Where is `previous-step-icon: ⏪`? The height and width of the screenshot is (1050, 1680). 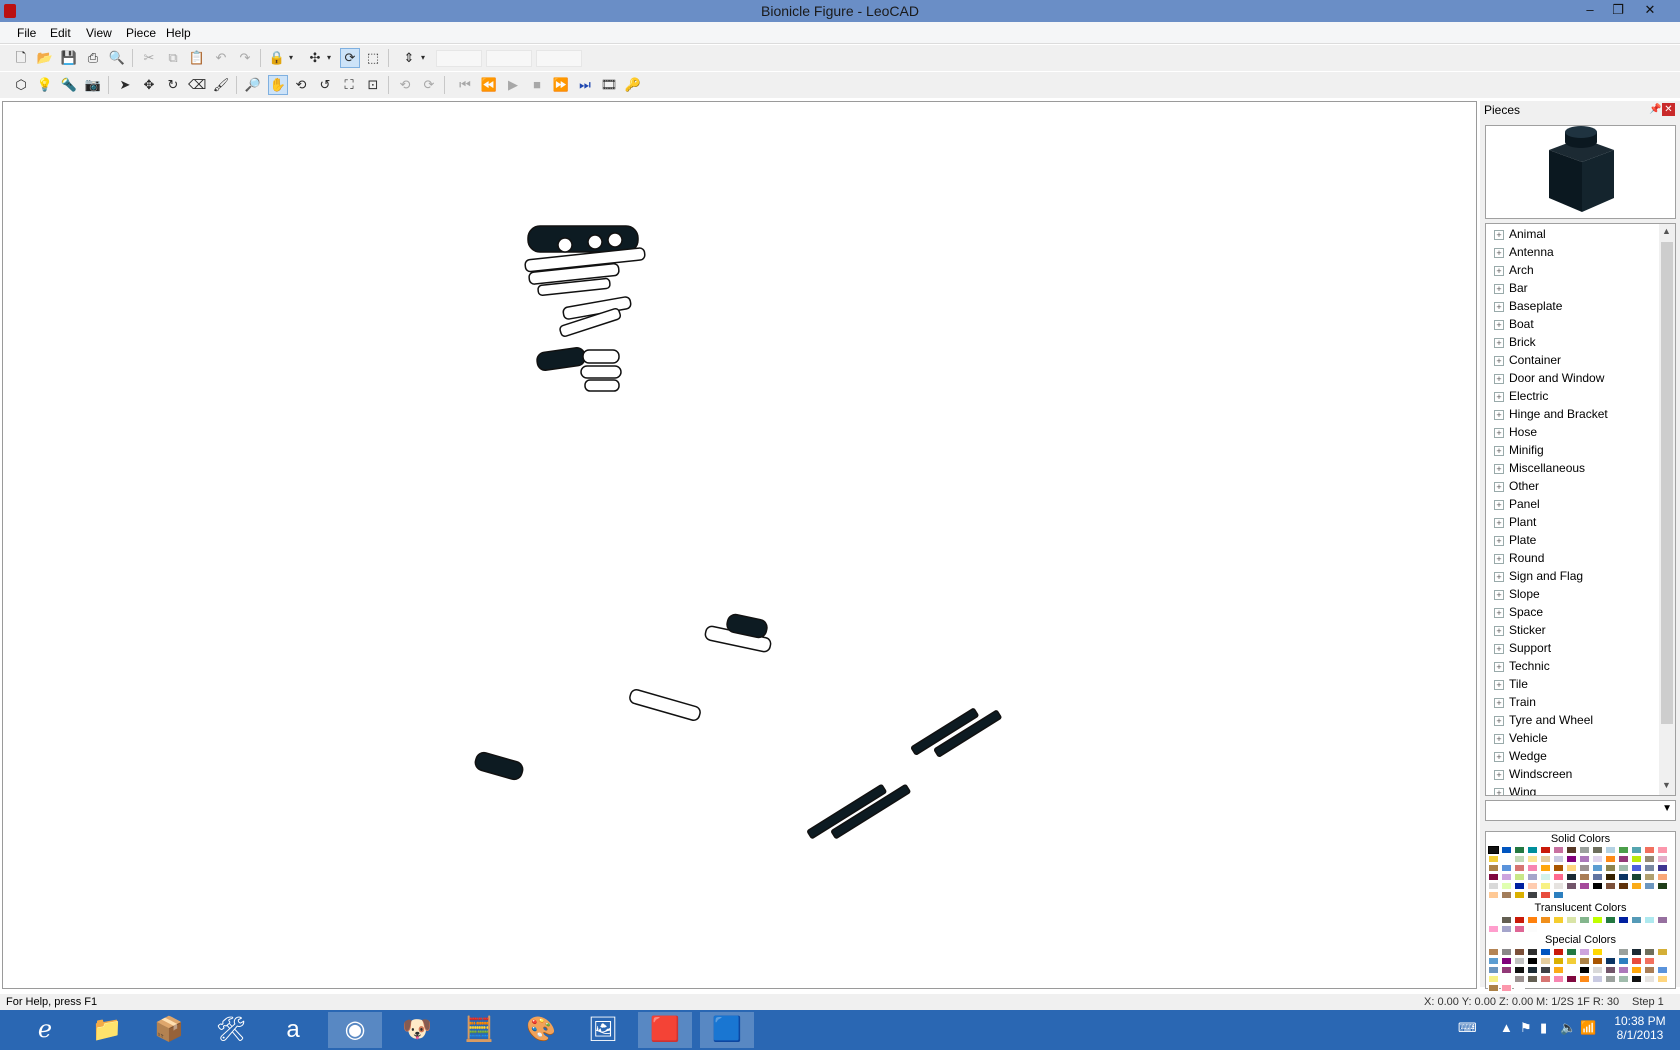 previous-step-icon: ⏪ is located at coordinates (489, 85).